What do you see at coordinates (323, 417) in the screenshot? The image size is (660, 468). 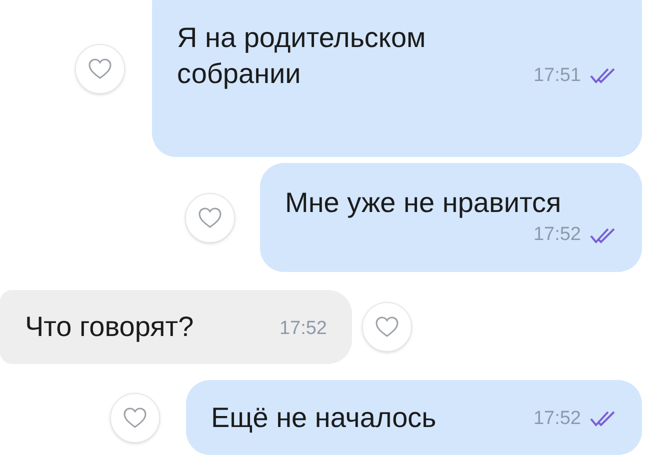 I see `message-text: Ещё не началось` at bounding box center [323, 417].